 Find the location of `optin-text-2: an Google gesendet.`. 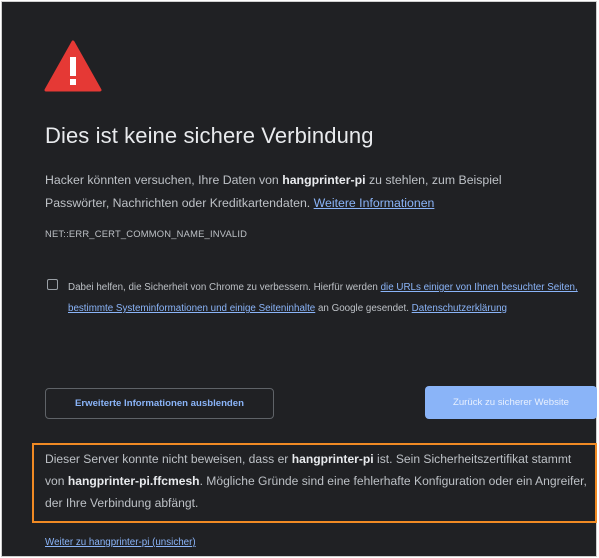

optin-text-2: an Google gesendet. is located at coordinates (363, 308).